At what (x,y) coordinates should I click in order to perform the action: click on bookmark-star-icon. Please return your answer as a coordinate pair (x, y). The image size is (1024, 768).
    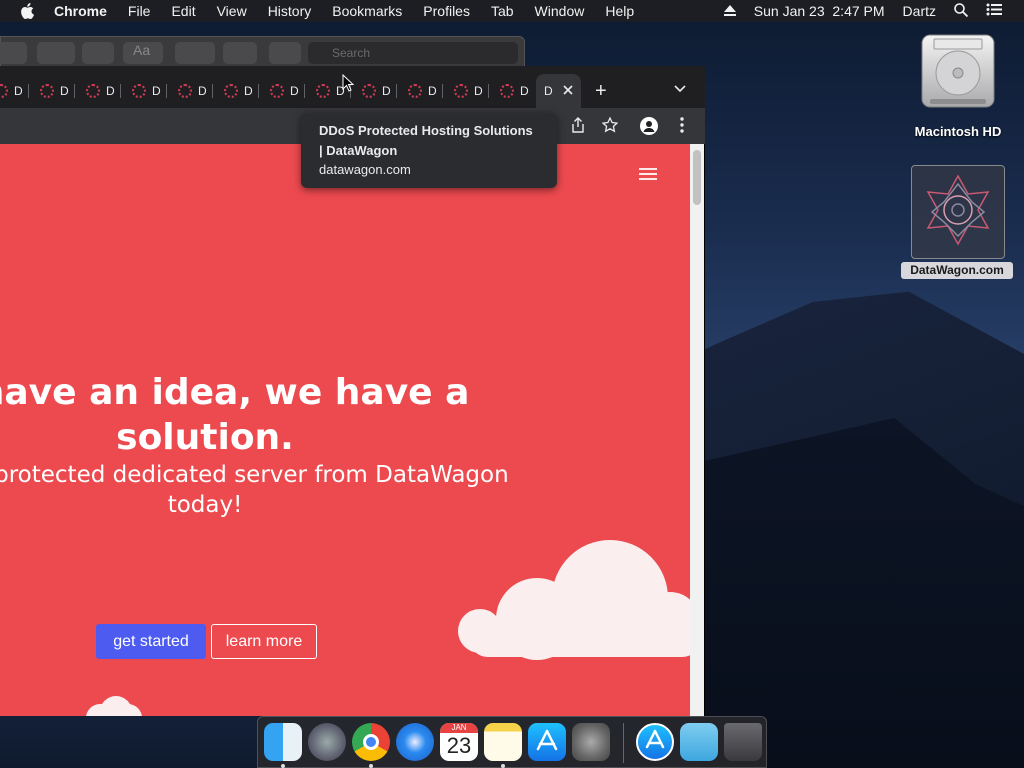
    Looking at the image, I should click on (610, 126).